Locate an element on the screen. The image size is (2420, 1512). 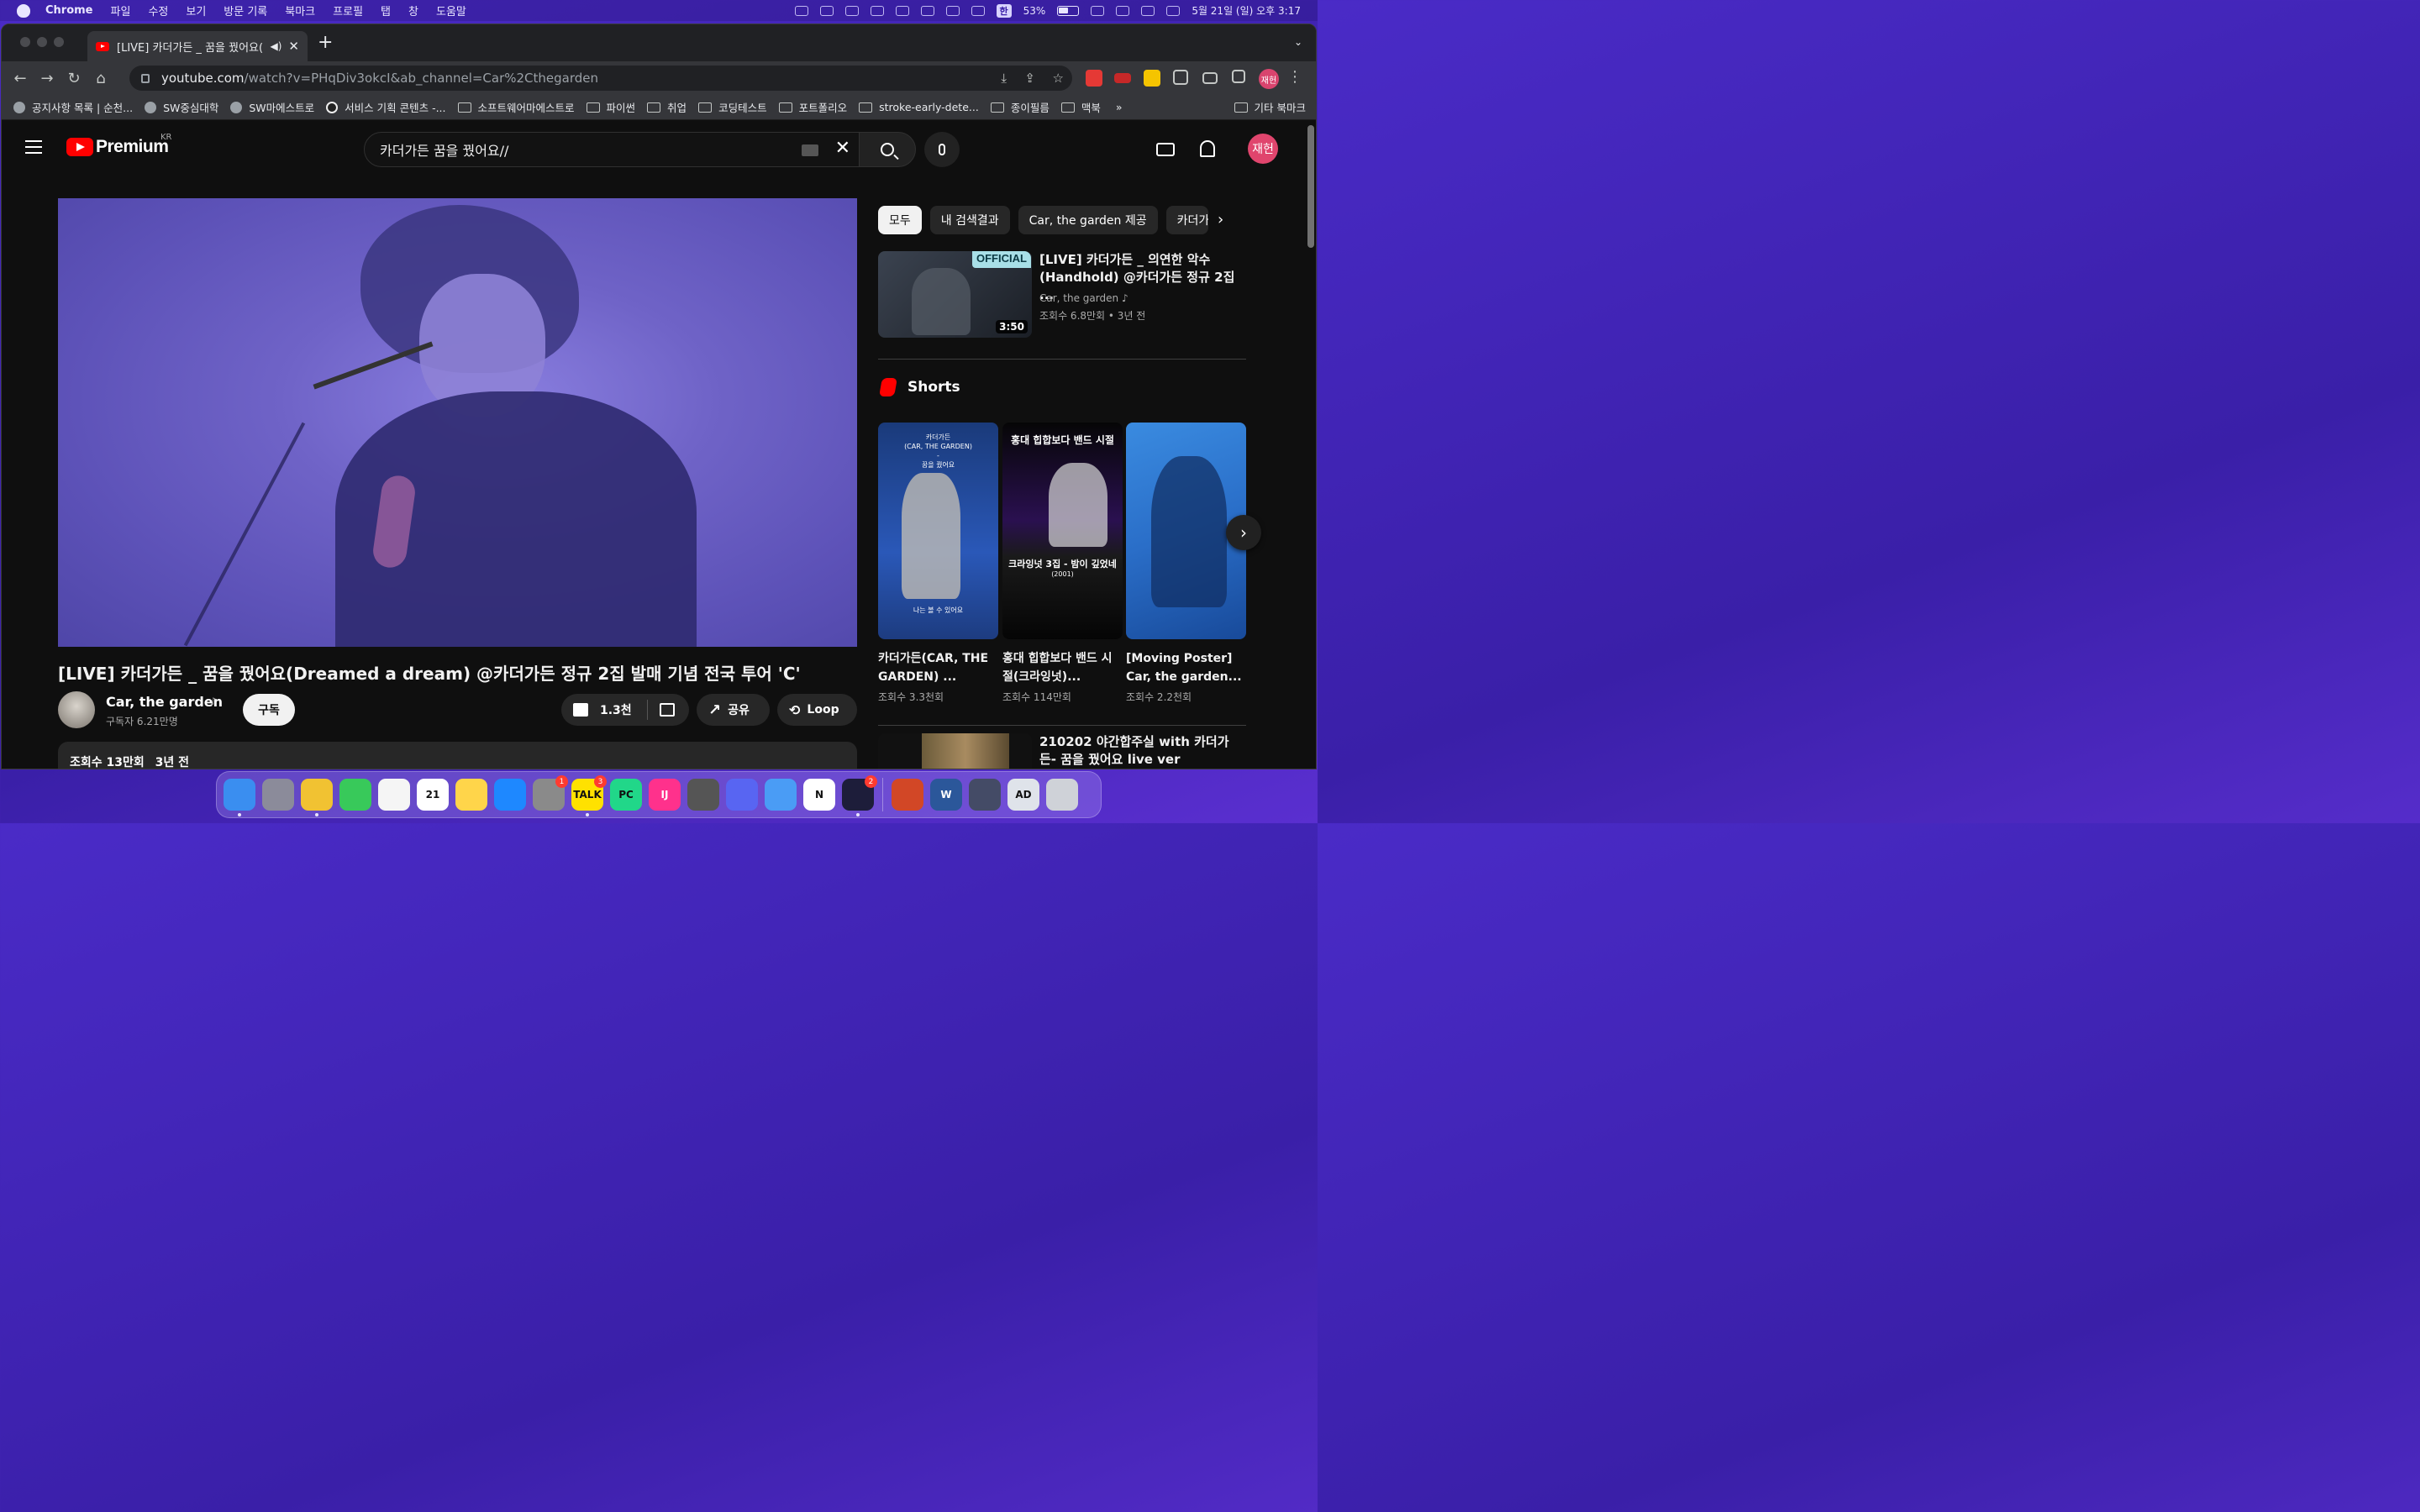
chip-all: 모두 is located at coordinates (900, 220).